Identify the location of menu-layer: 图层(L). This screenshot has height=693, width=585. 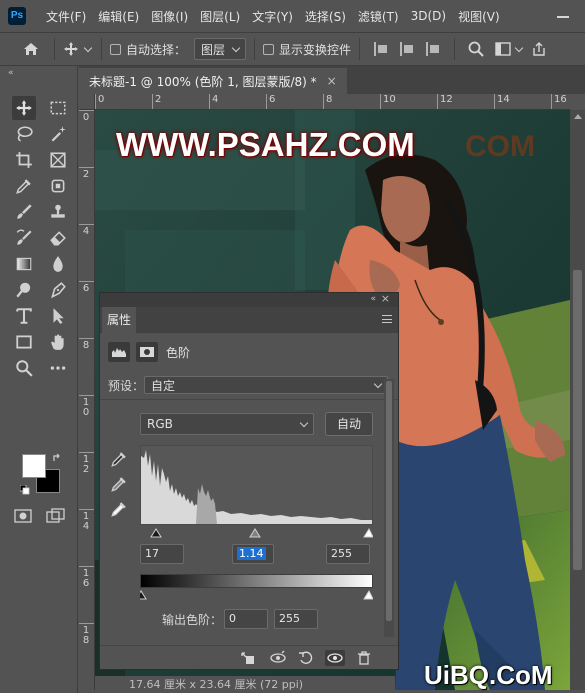
(220, 16).